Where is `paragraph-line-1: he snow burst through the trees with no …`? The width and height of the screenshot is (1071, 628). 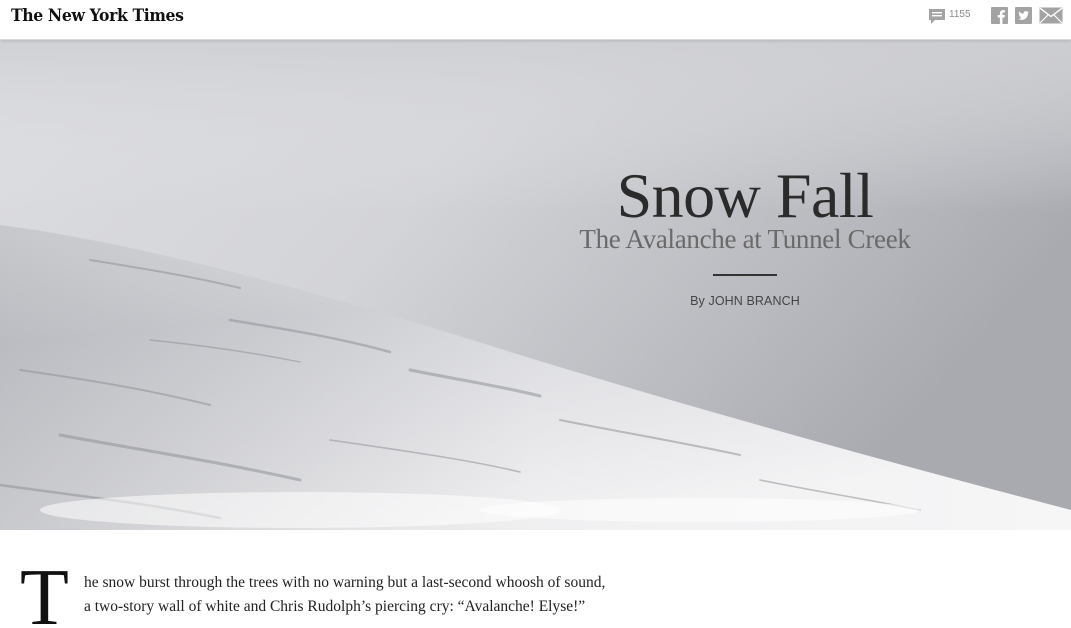 paragraph-line-1: he snow burst through the trees with no … is located at coordinates (345, 582).